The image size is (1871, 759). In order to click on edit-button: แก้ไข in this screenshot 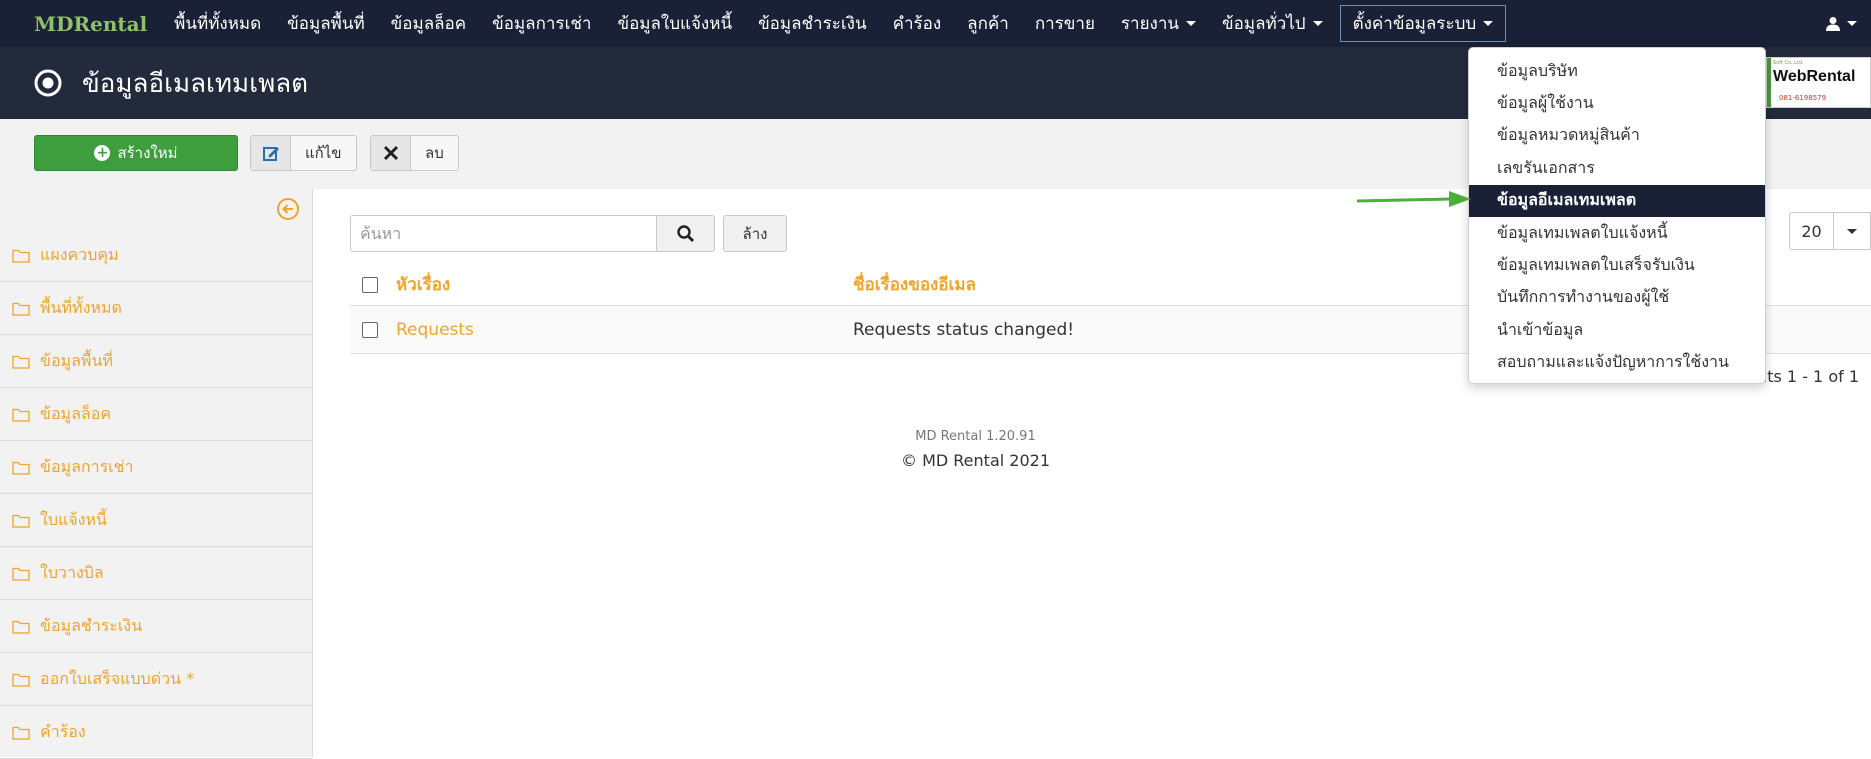, I will do `click(303, 153)`.